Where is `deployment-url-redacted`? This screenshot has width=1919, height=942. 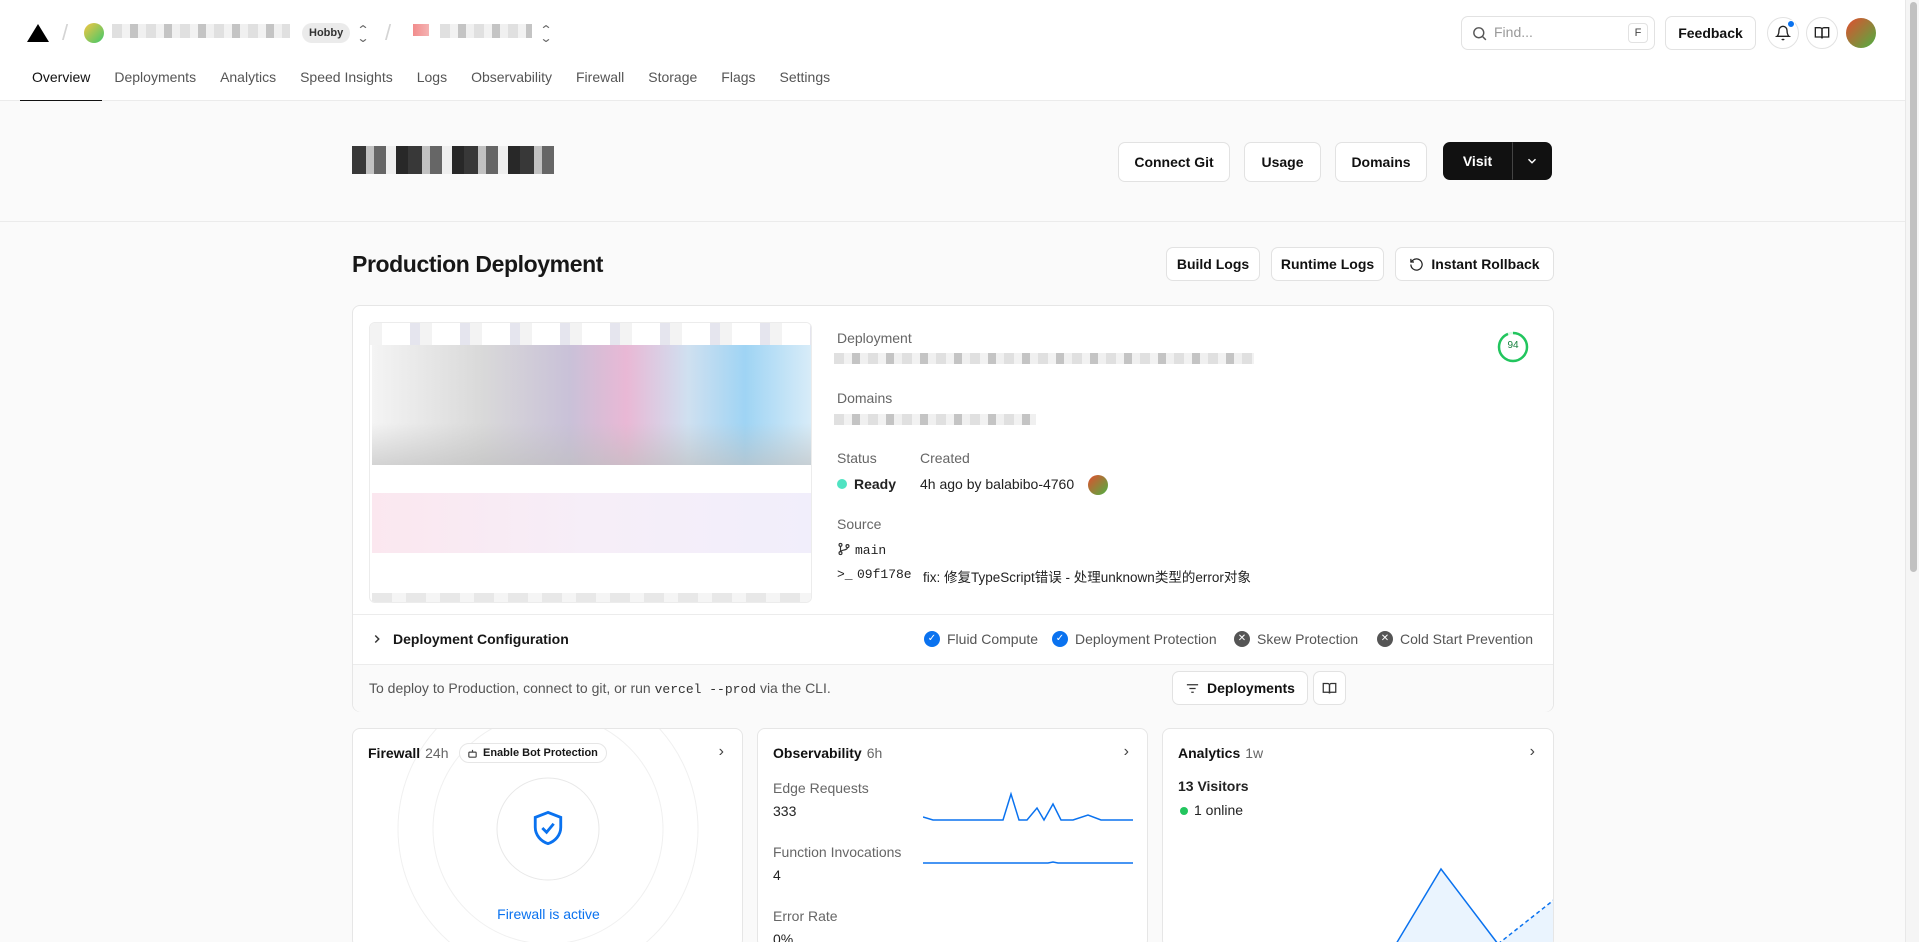
deployment-url-redacted is located at coordinates (1044, 358).